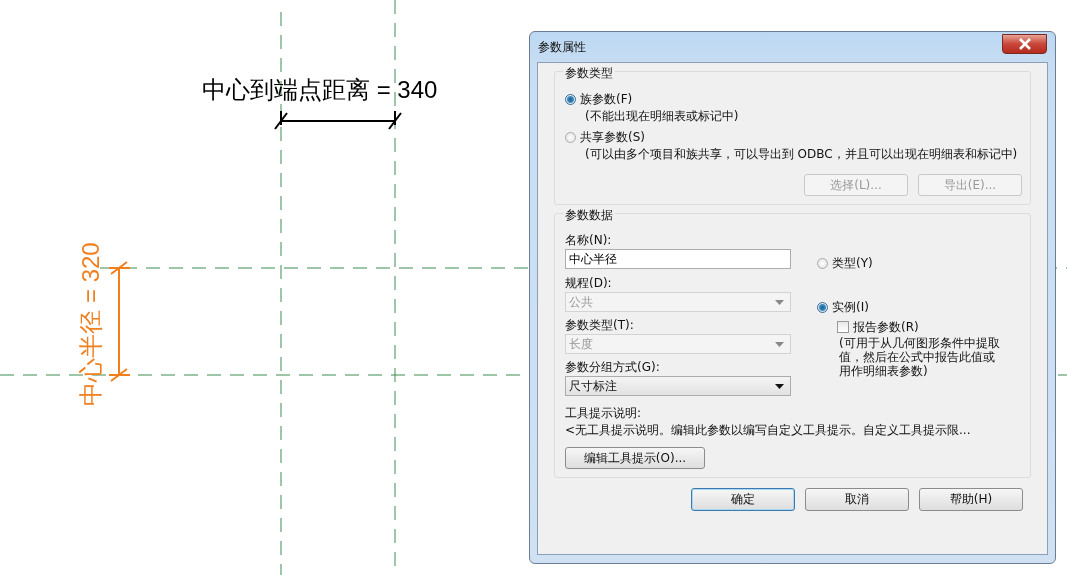 This screenshot has height=575, width=1067. What do you see at coordinates (910, 307) in the screenshot?
I see `radio-option: 实例(I)` at bounding box center [910, 307].